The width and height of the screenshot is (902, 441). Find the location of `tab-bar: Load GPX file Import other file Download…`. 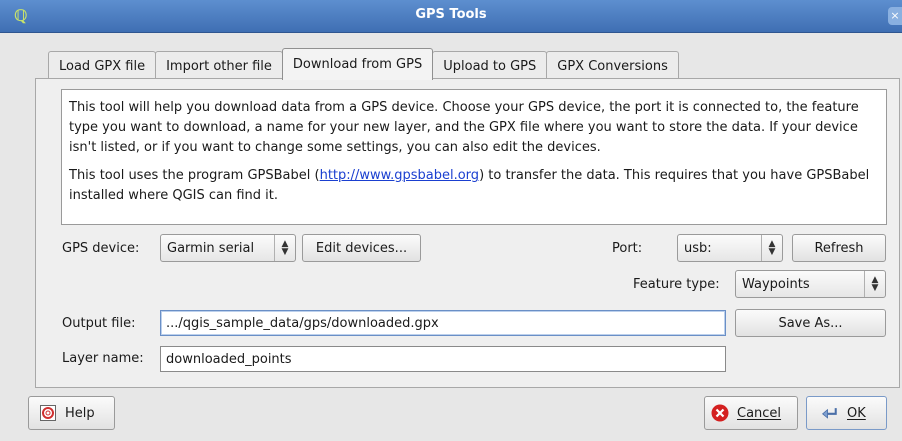

tab-bar: Load GPX file Import other file Download… is located at coordinates (363, 64).